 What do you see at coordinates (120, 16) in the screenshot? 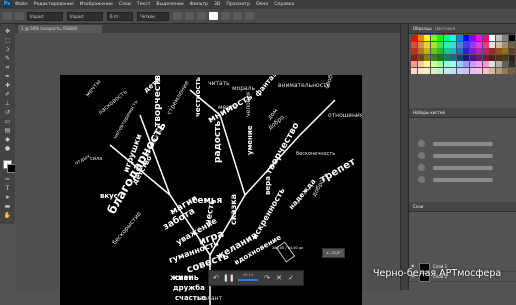
I see `font-size-field: 6 пт` at bounding box center [120, 16].